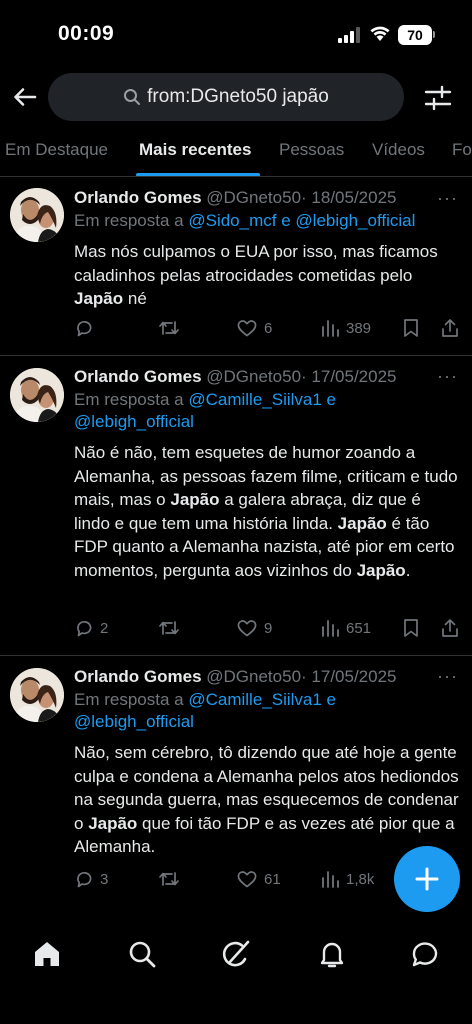  What do you see at coordinates (349, 197) in the screenshot?
I see `tweet-date: · 18/05/2025` at bounding box center [349, 197].